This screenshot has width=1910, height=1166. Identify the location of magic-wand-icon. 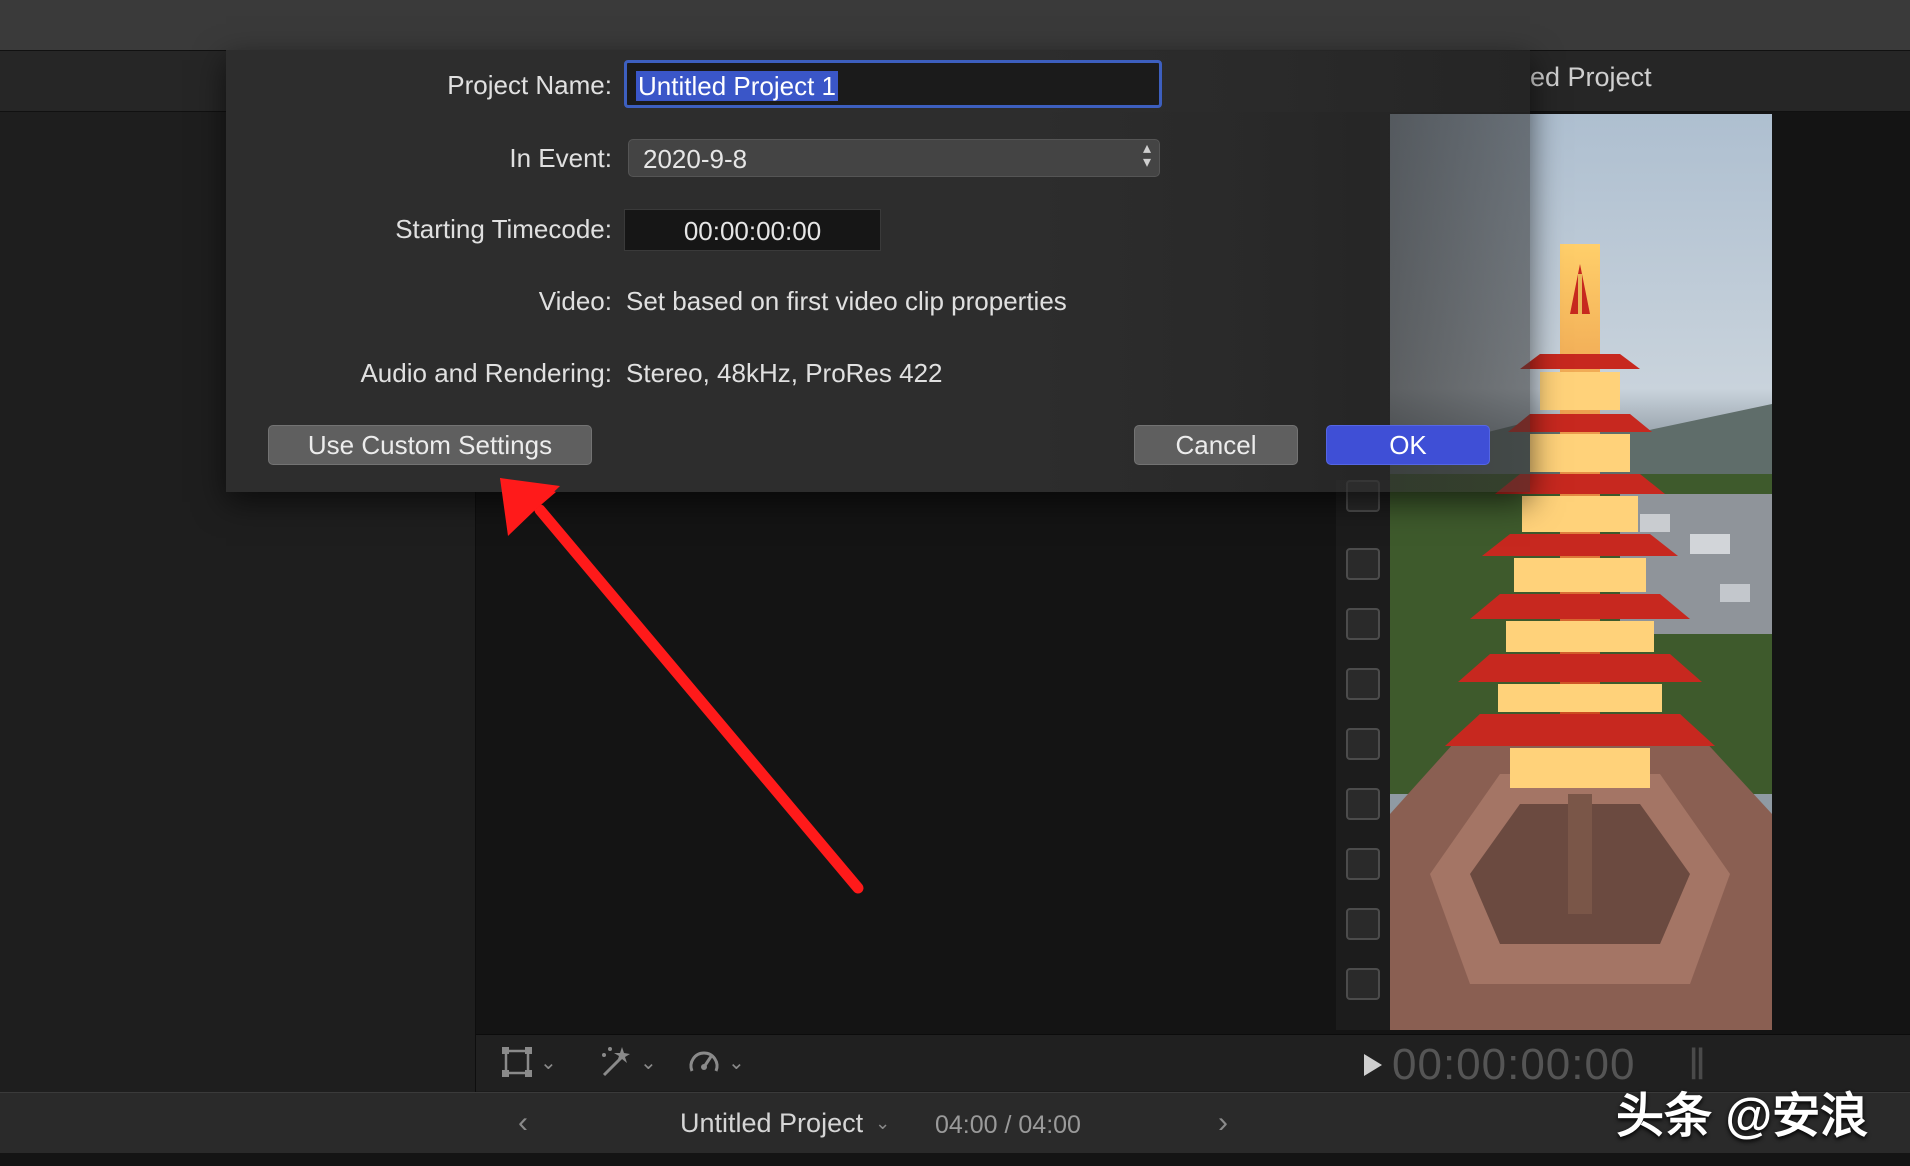
(616, 1062).